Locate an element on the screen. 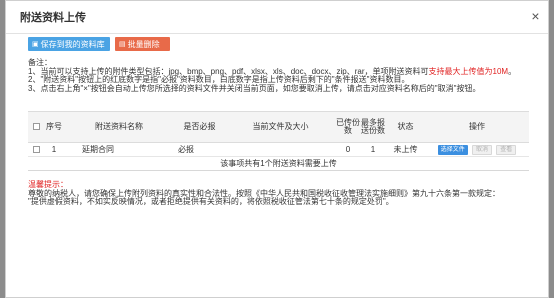  header-actions: 操作 is located at coordinates (477, 127).